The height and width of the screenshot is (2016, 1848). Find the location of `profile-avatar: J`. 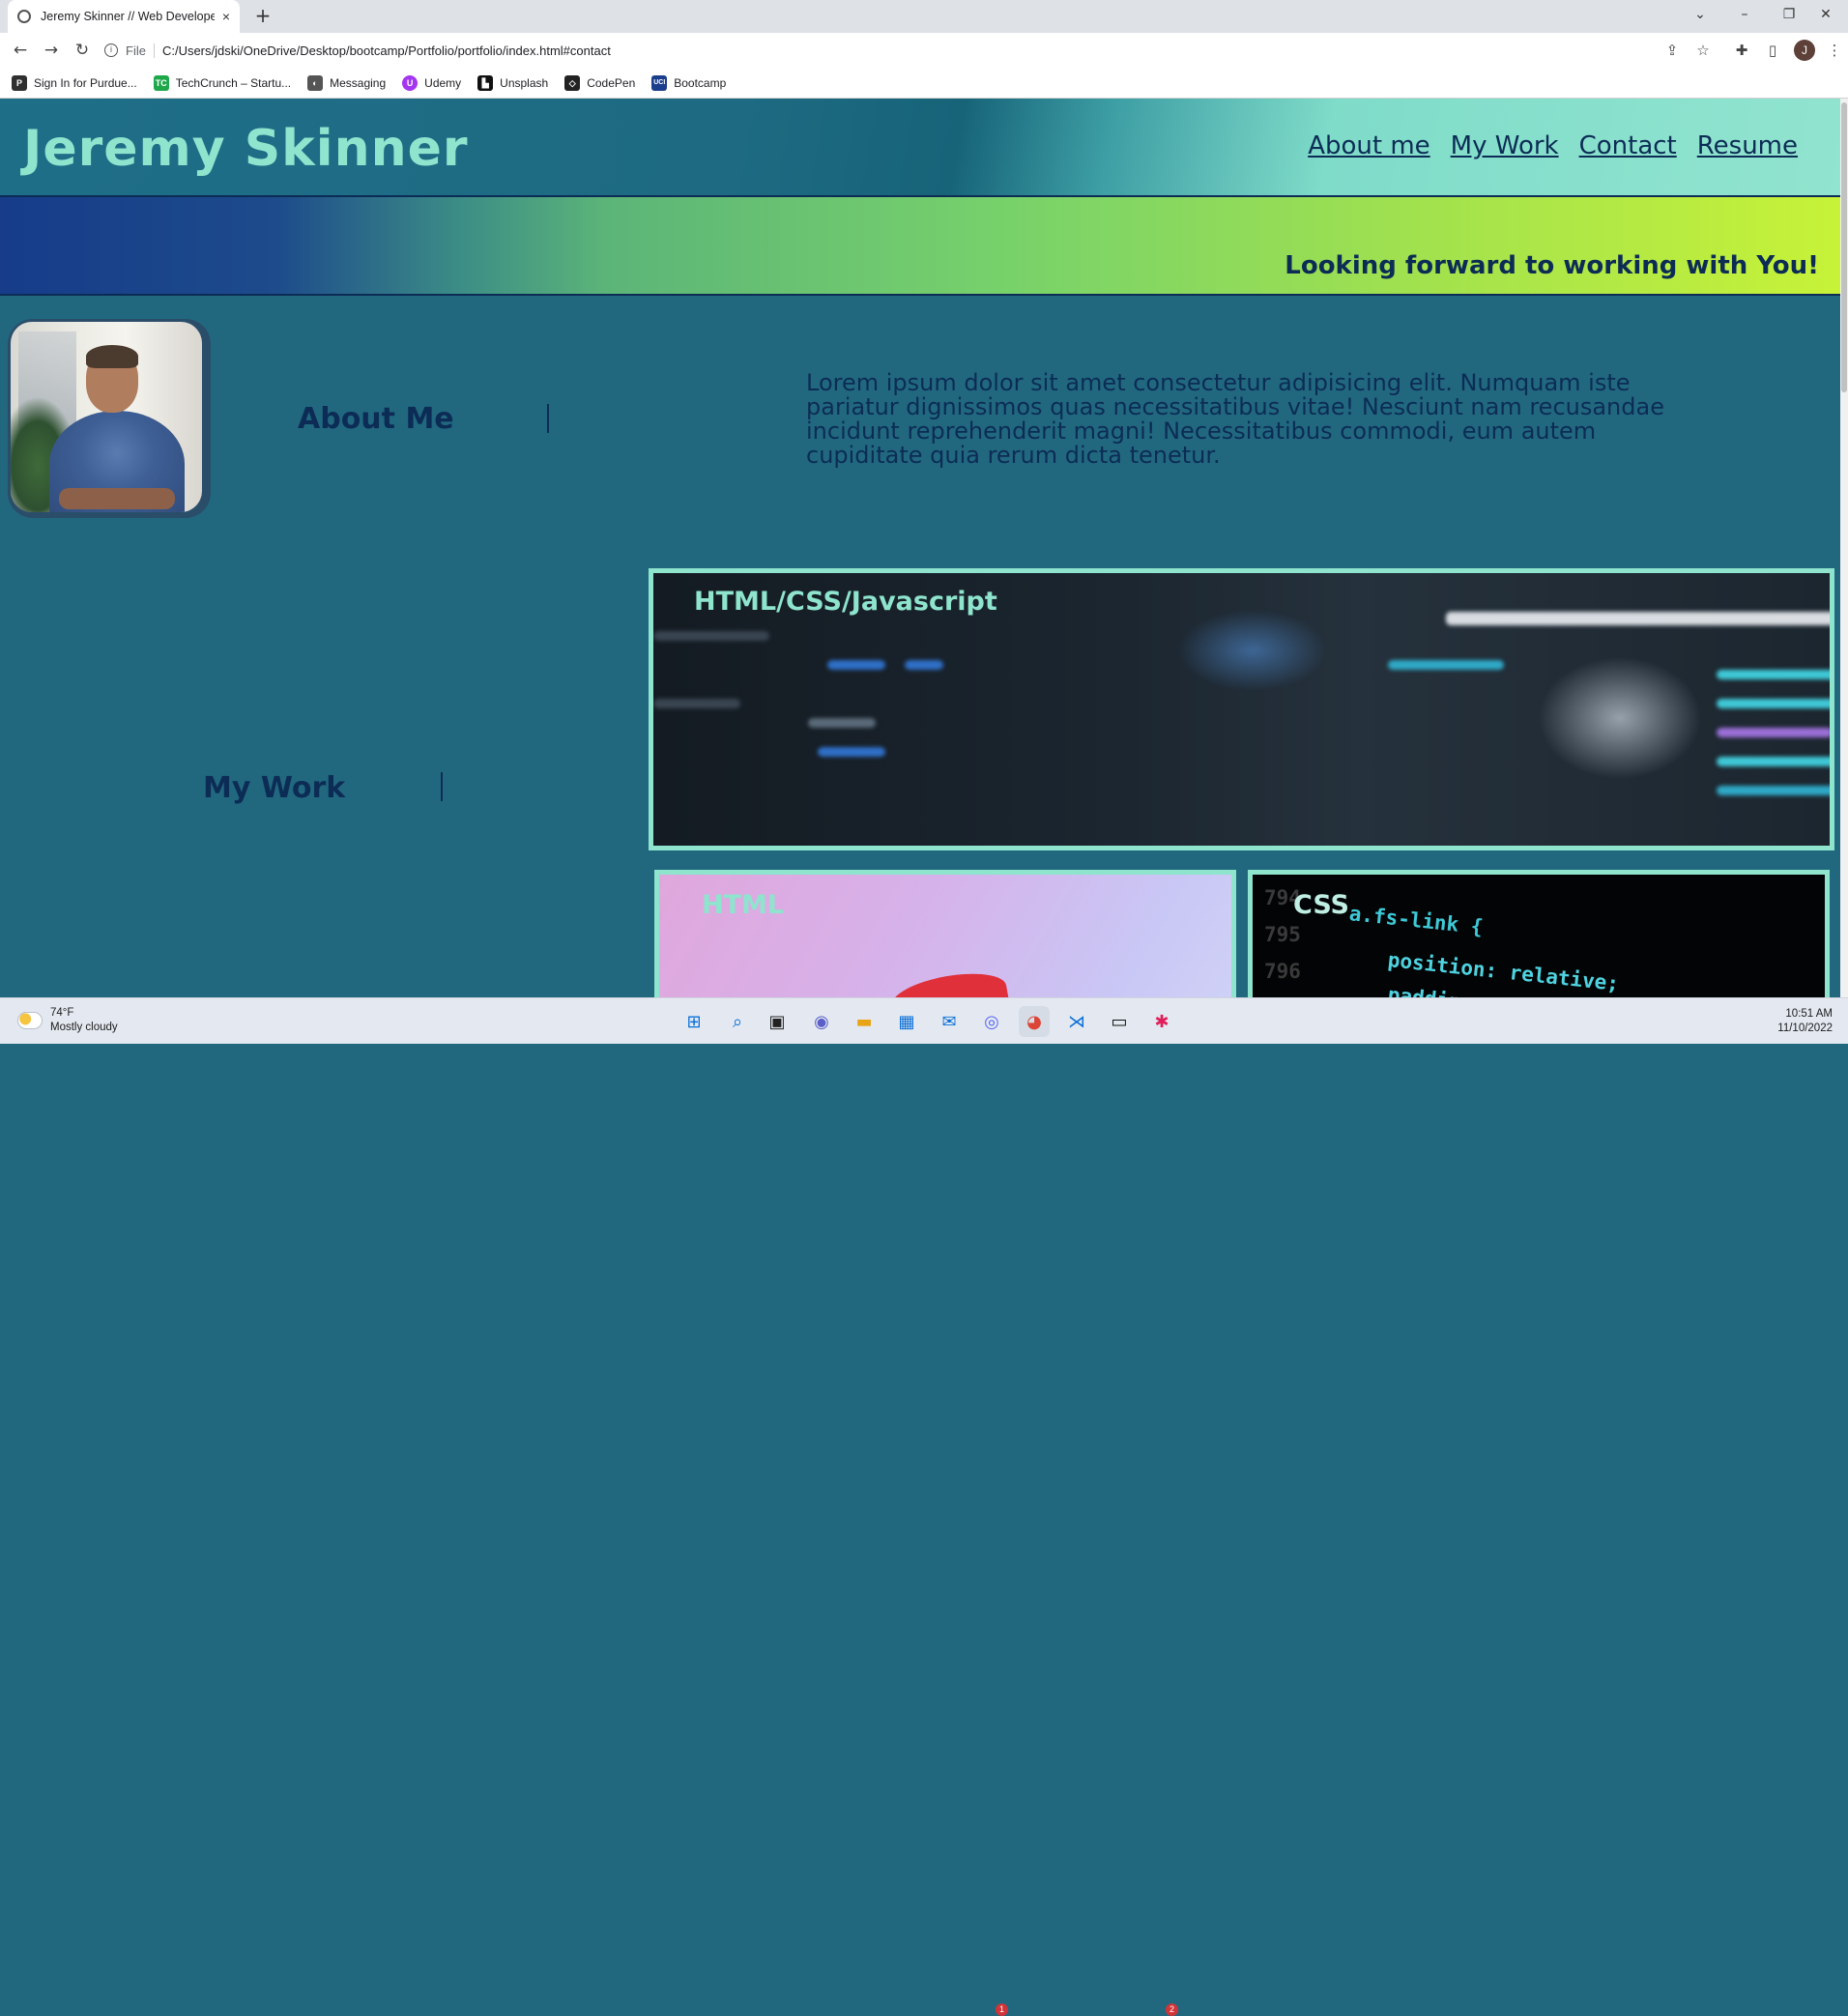

profile-avatar: J is located at coordinates (1804, 51).